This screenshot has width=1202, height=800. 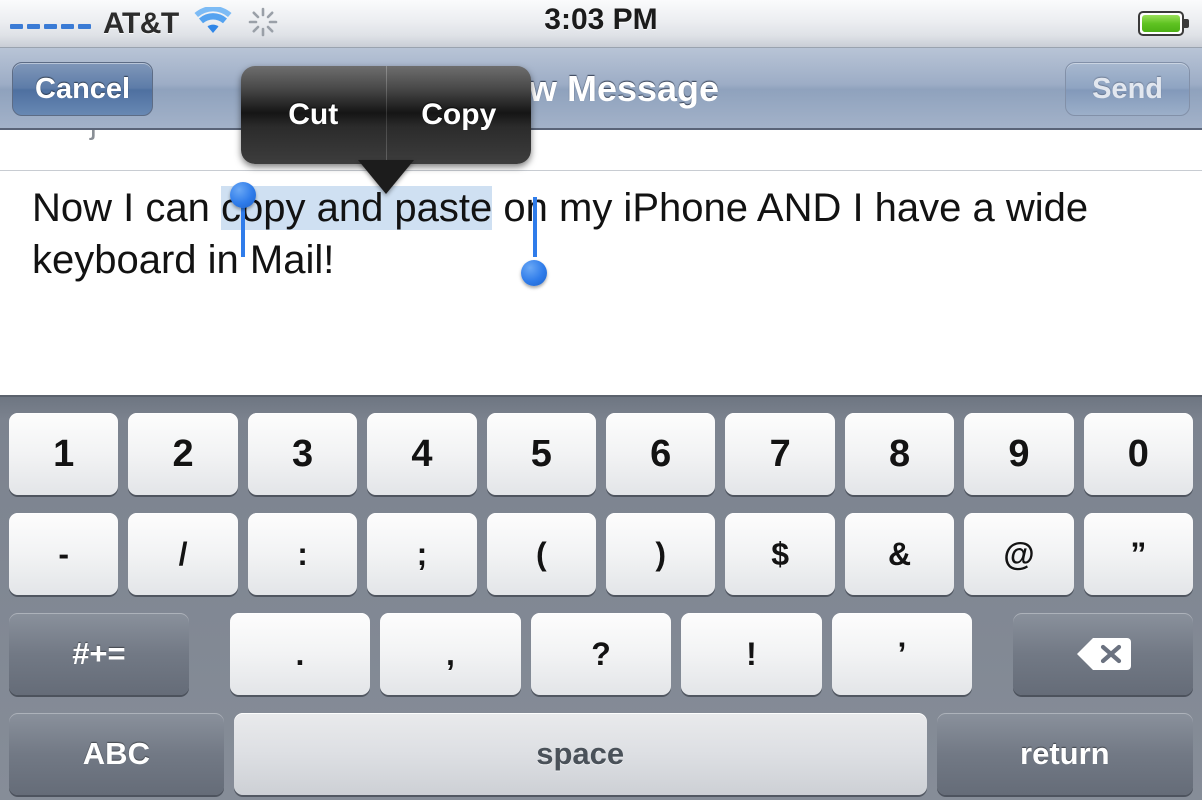 I want to click on key-period: ., so click(x=300, y=654).